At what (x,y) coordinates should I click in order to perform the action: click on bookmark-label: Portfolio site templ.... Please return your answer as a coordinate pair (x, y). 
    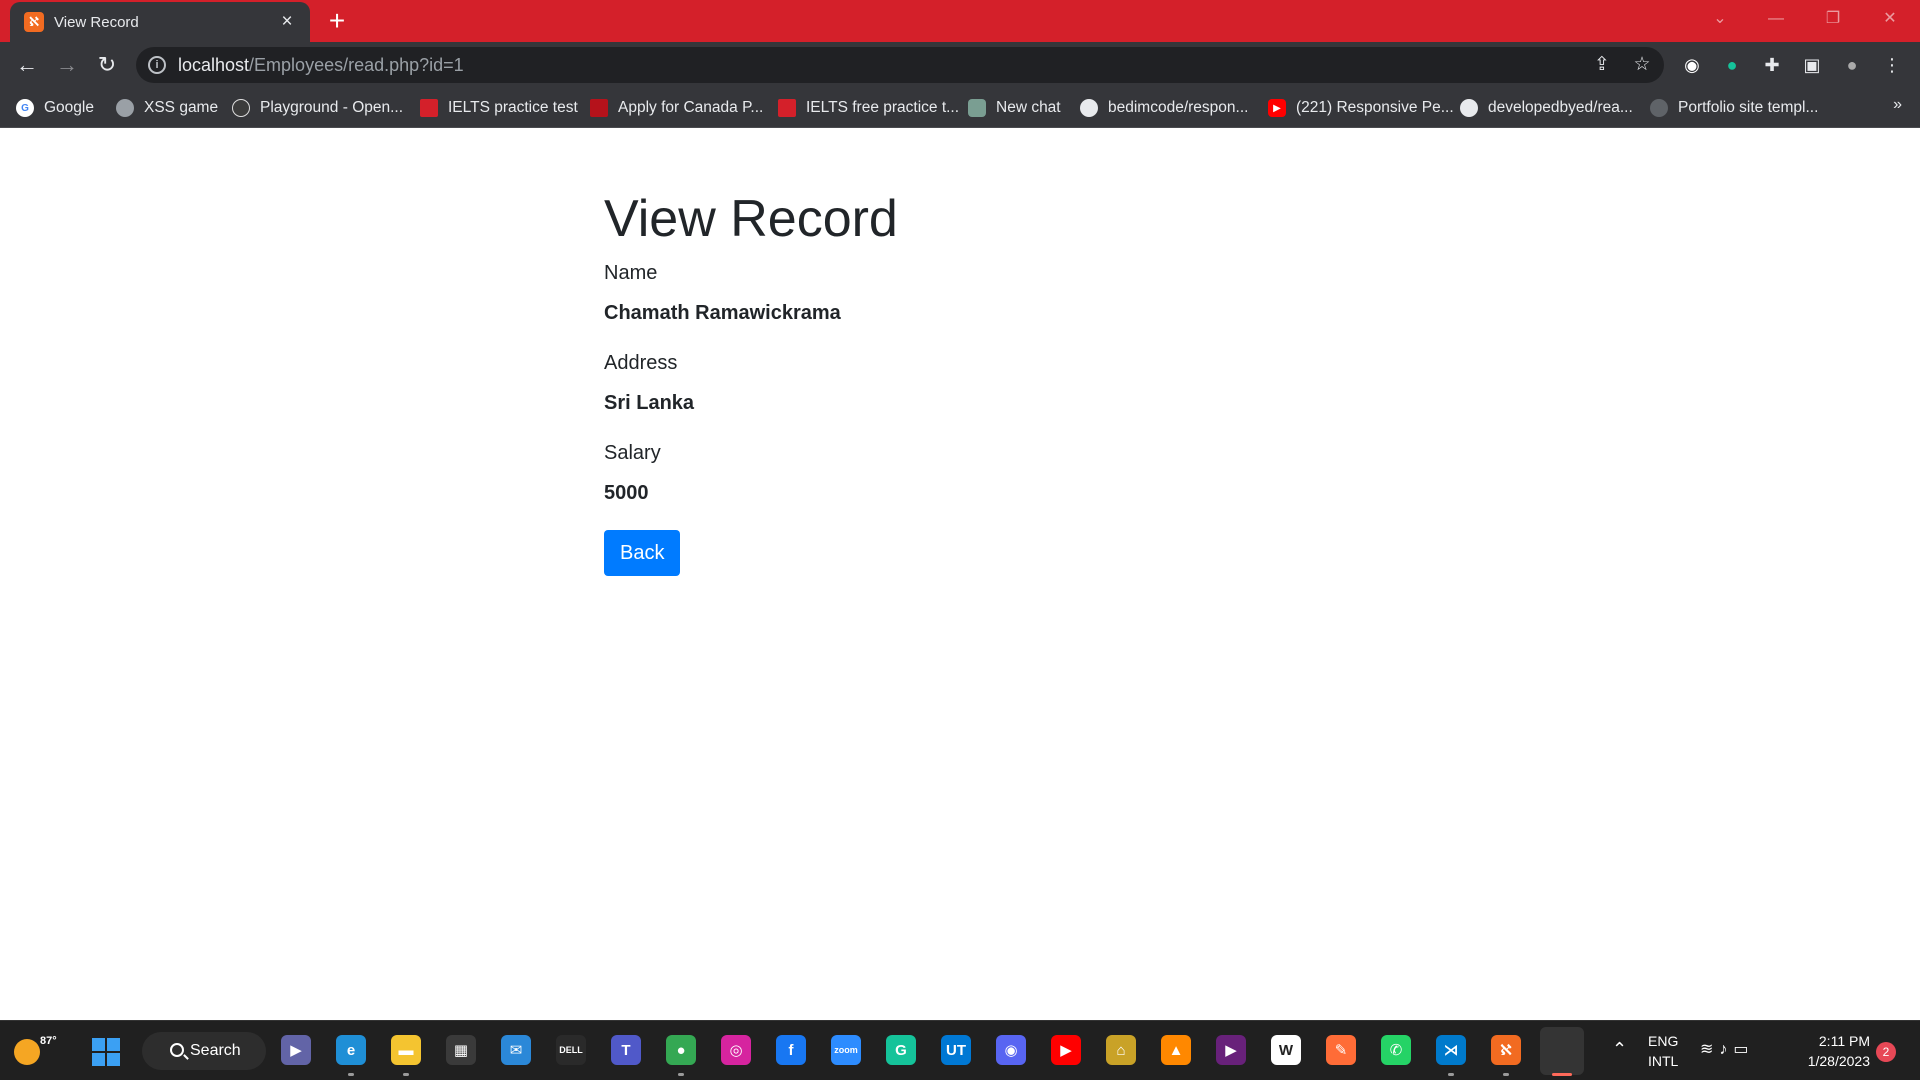
    Looking at the image, I should click on (1748, 107).